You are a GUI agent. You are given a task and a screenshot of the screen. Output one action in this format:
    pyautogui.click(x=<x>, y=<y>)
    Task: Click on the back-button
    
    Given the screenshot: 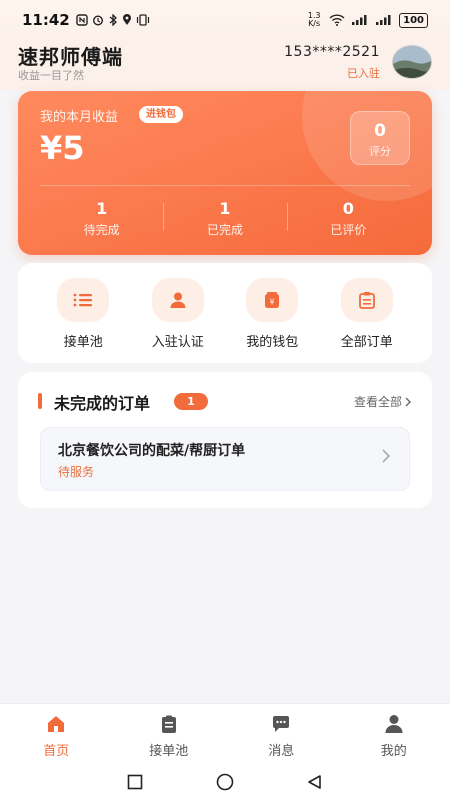 What is the action you would take?
    pyautogui.click(x=315, y=782)
    